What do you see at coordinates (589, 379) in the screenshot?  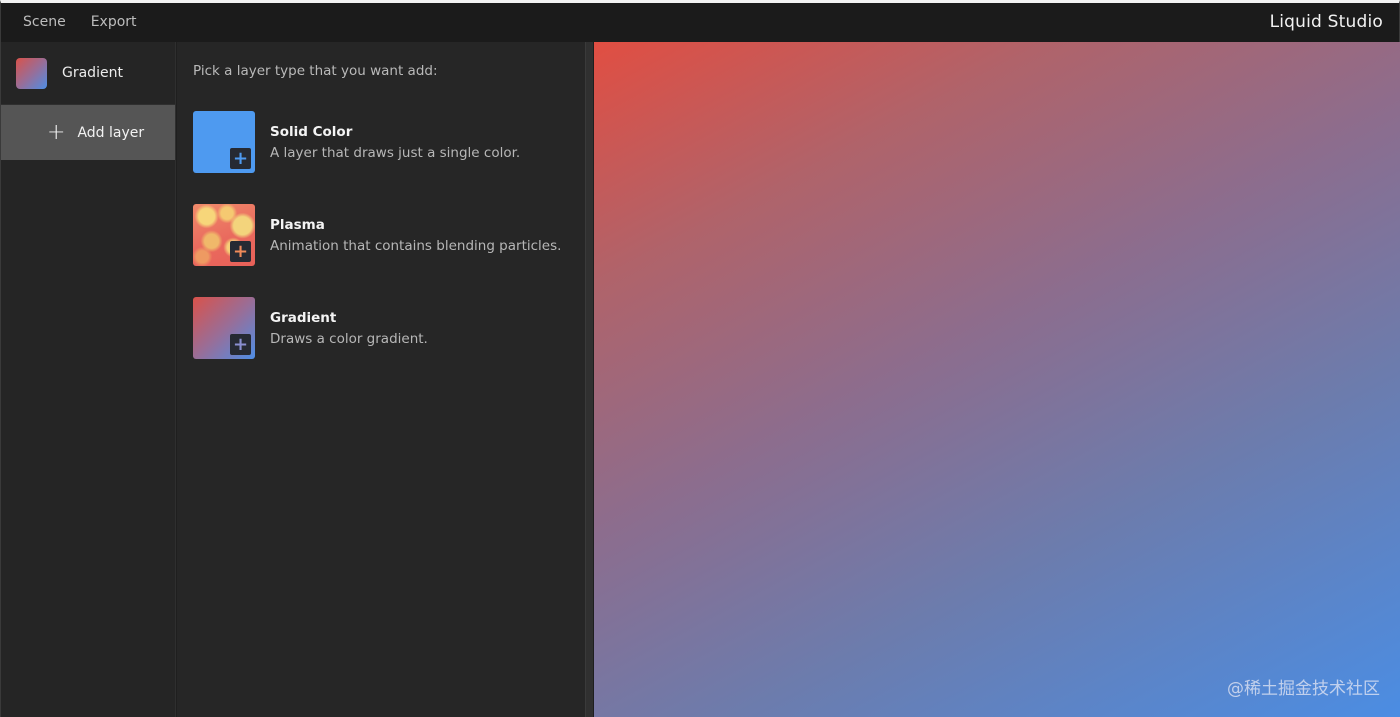 I see `panel-resize-handle` at bounding box center [589, 379].